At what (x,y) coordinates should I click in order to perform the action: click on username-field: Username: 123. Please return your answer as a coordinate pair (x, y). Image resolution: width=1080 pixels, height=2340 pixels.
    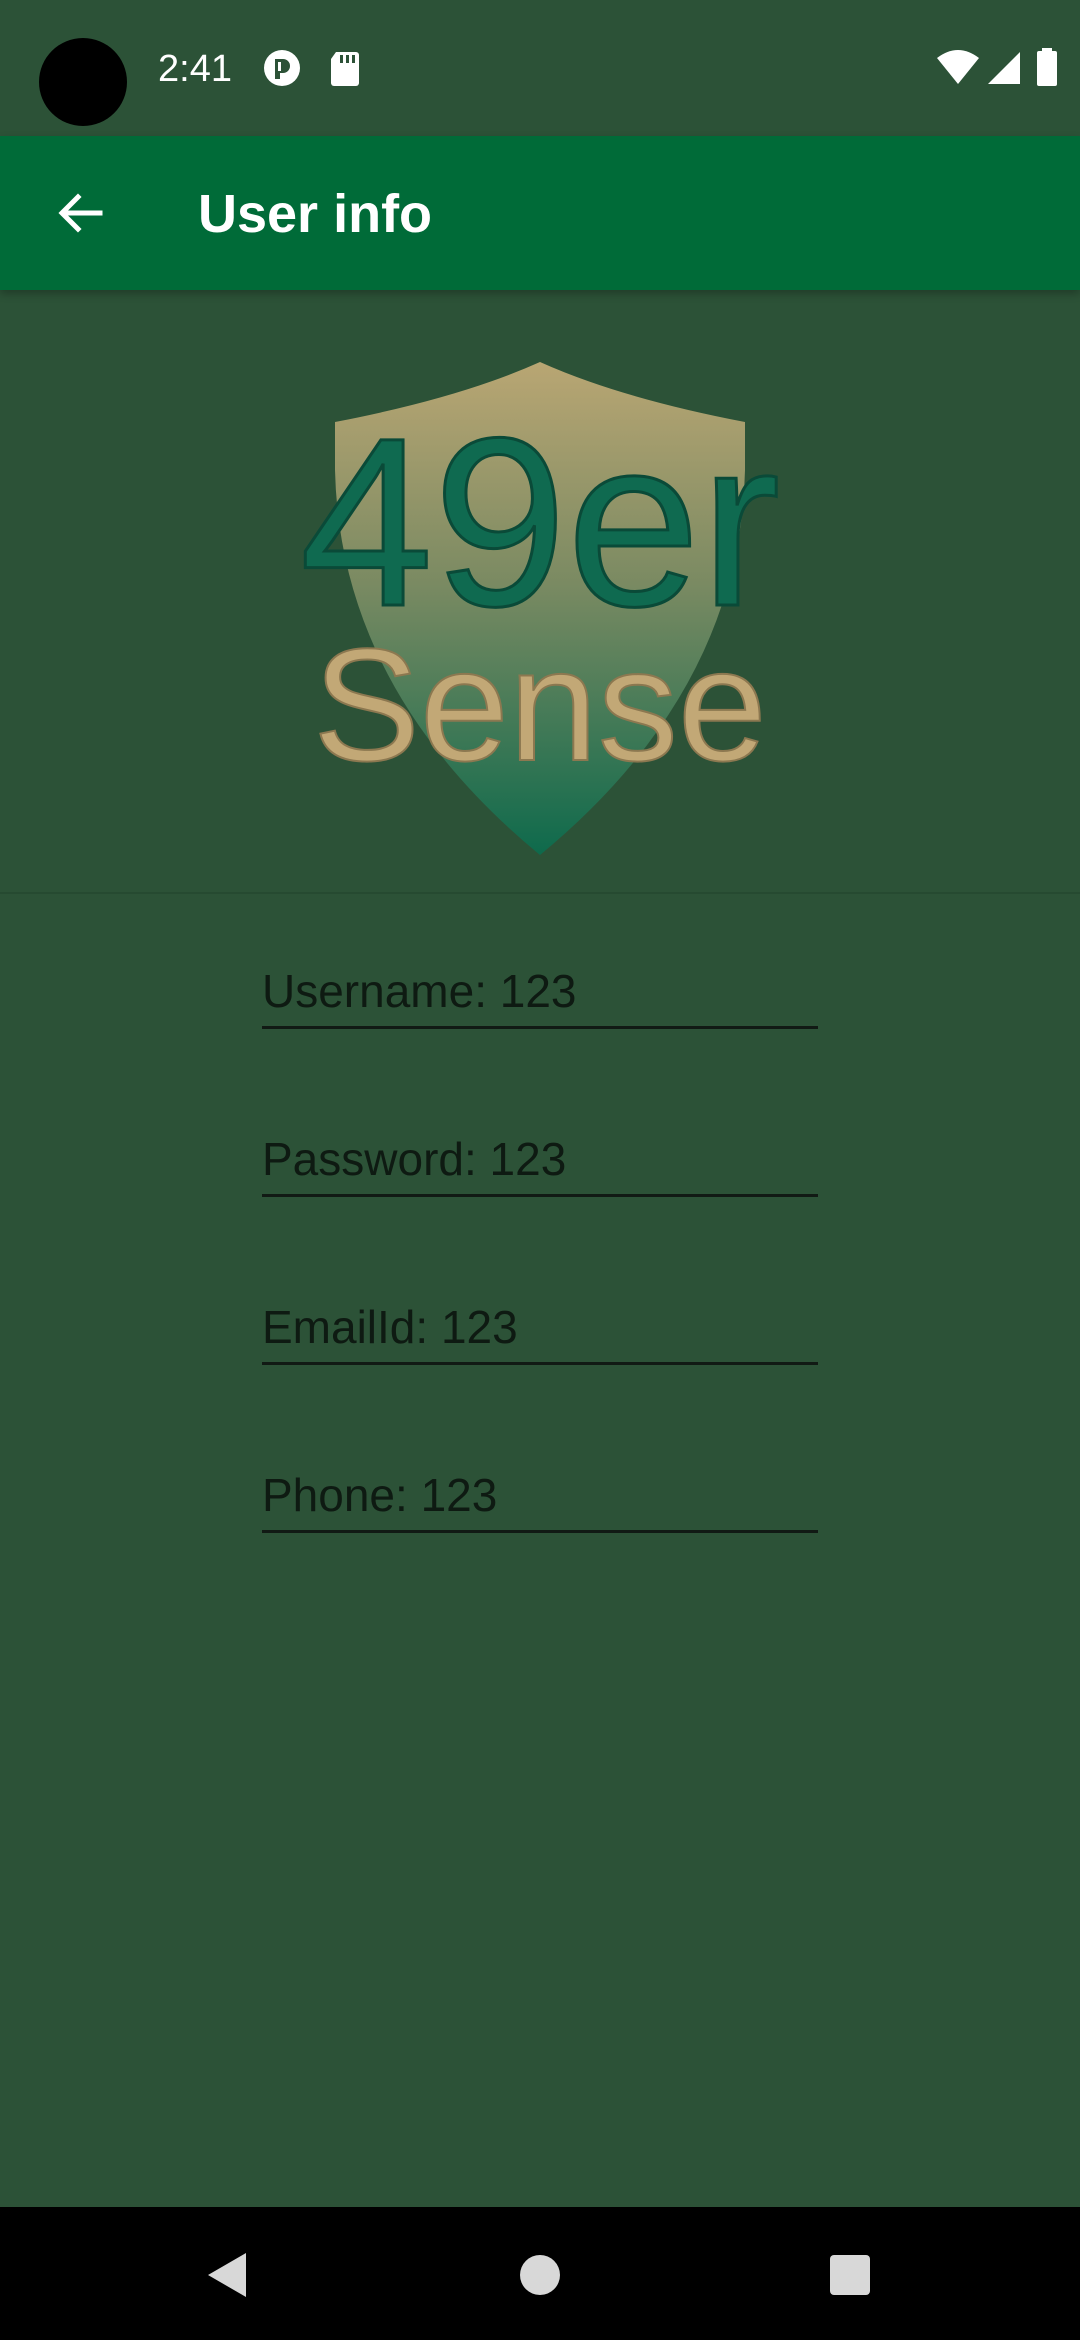
    Looking at the image, I should click on (540, 984).